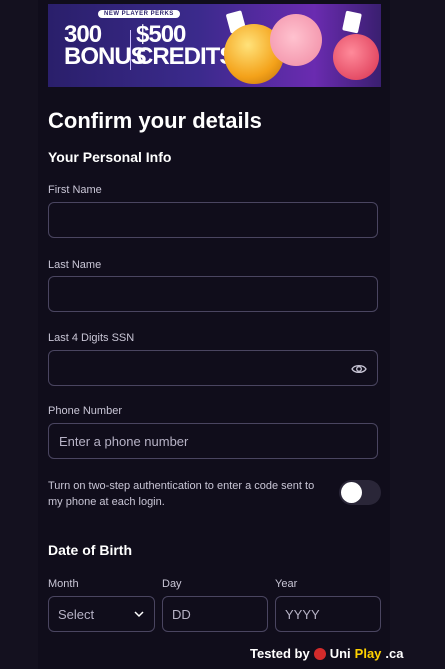 This screenshot has height=669, width=445. What do you see at coordinates (296, 40) in the screenshot?
I see `pig-mascot-image` at bounding box center [296, 40].